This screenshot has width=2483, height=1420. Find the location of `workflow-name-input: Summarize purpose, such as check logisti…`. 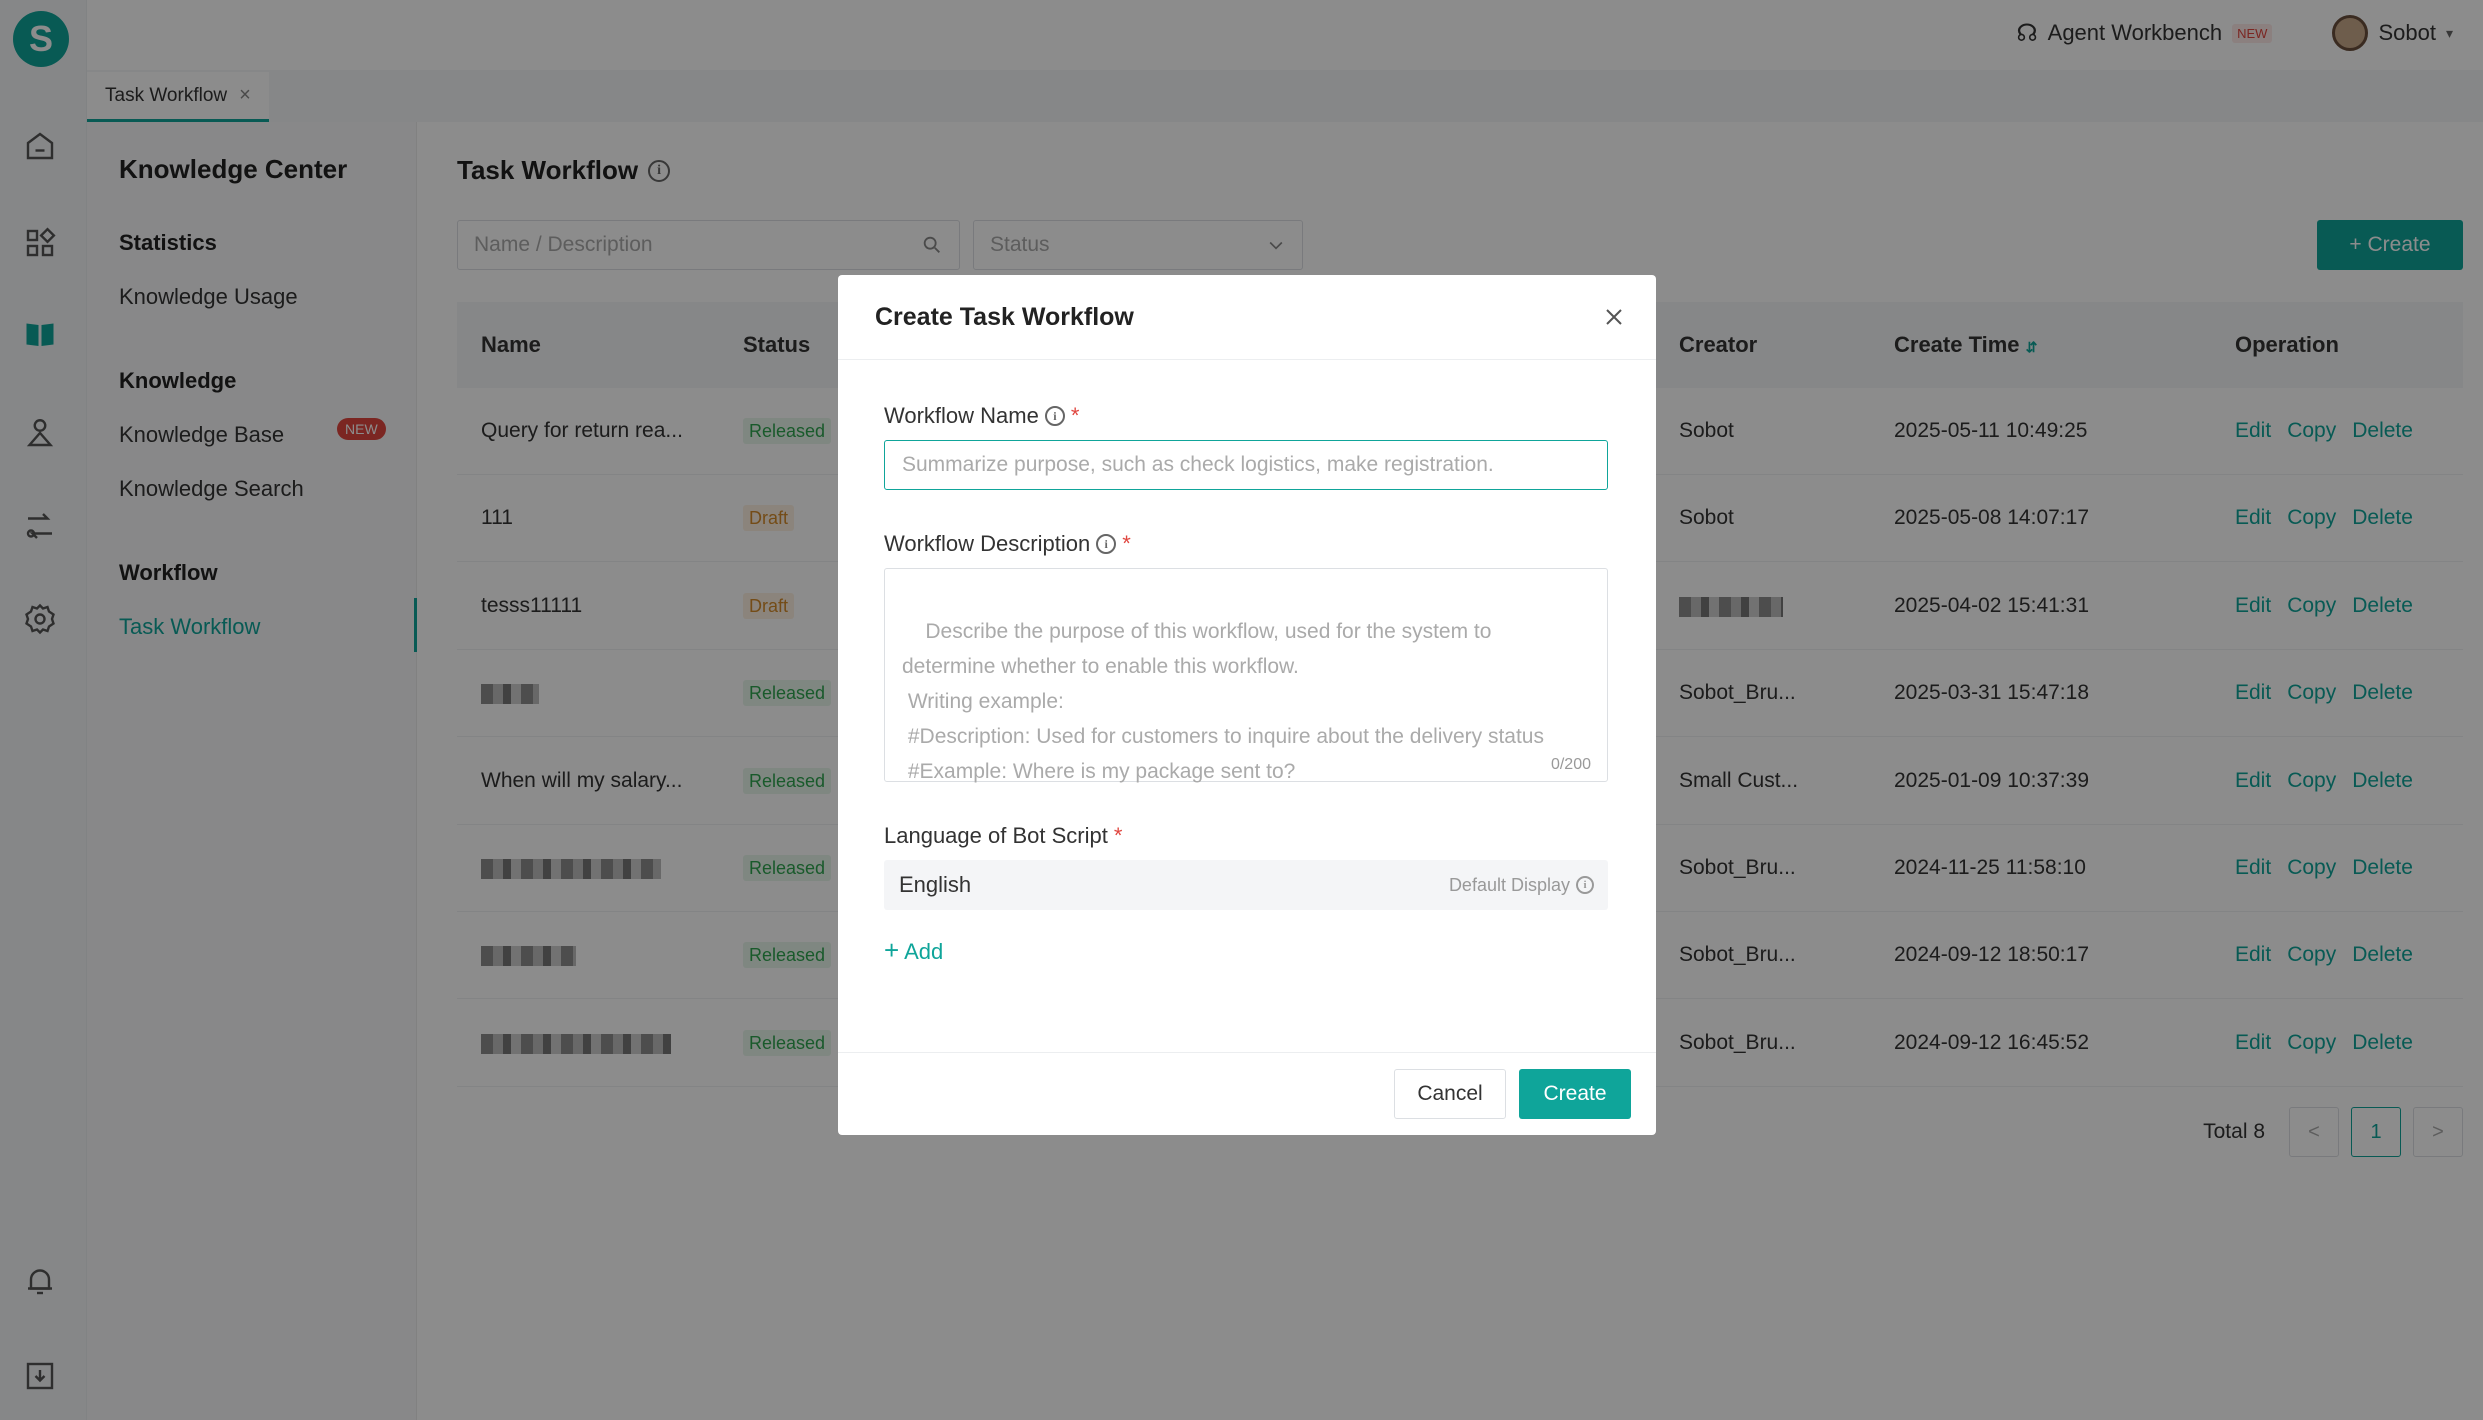

workflow-name-input: Summarize purpose, such as check logisti… is located at coordinates (1246, 465).